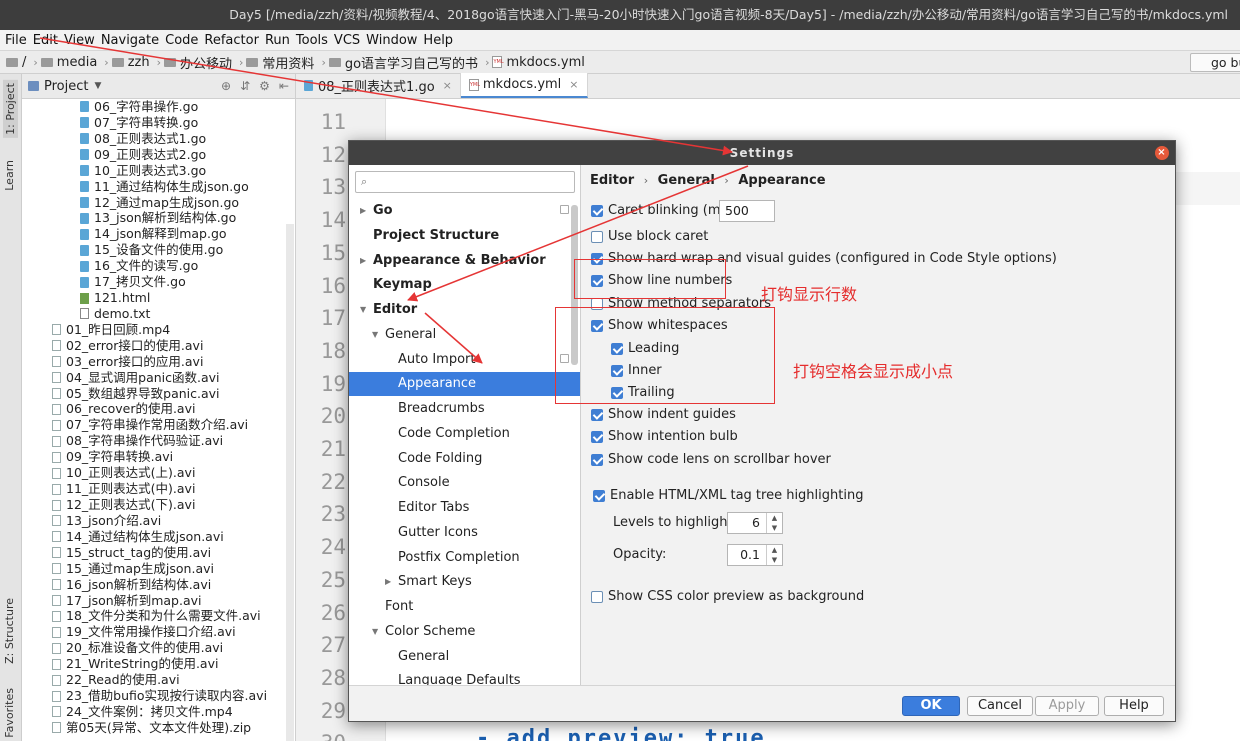 This screenshot has width=1240, height=741. I want to click on settings-tree-item: Font, so click(464, 607).